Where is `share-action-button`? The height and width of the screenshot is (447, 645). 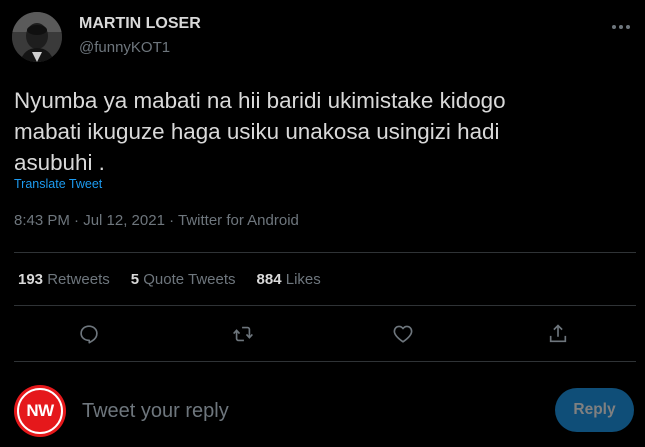 share-action-button is located at coordinates (558, 334).